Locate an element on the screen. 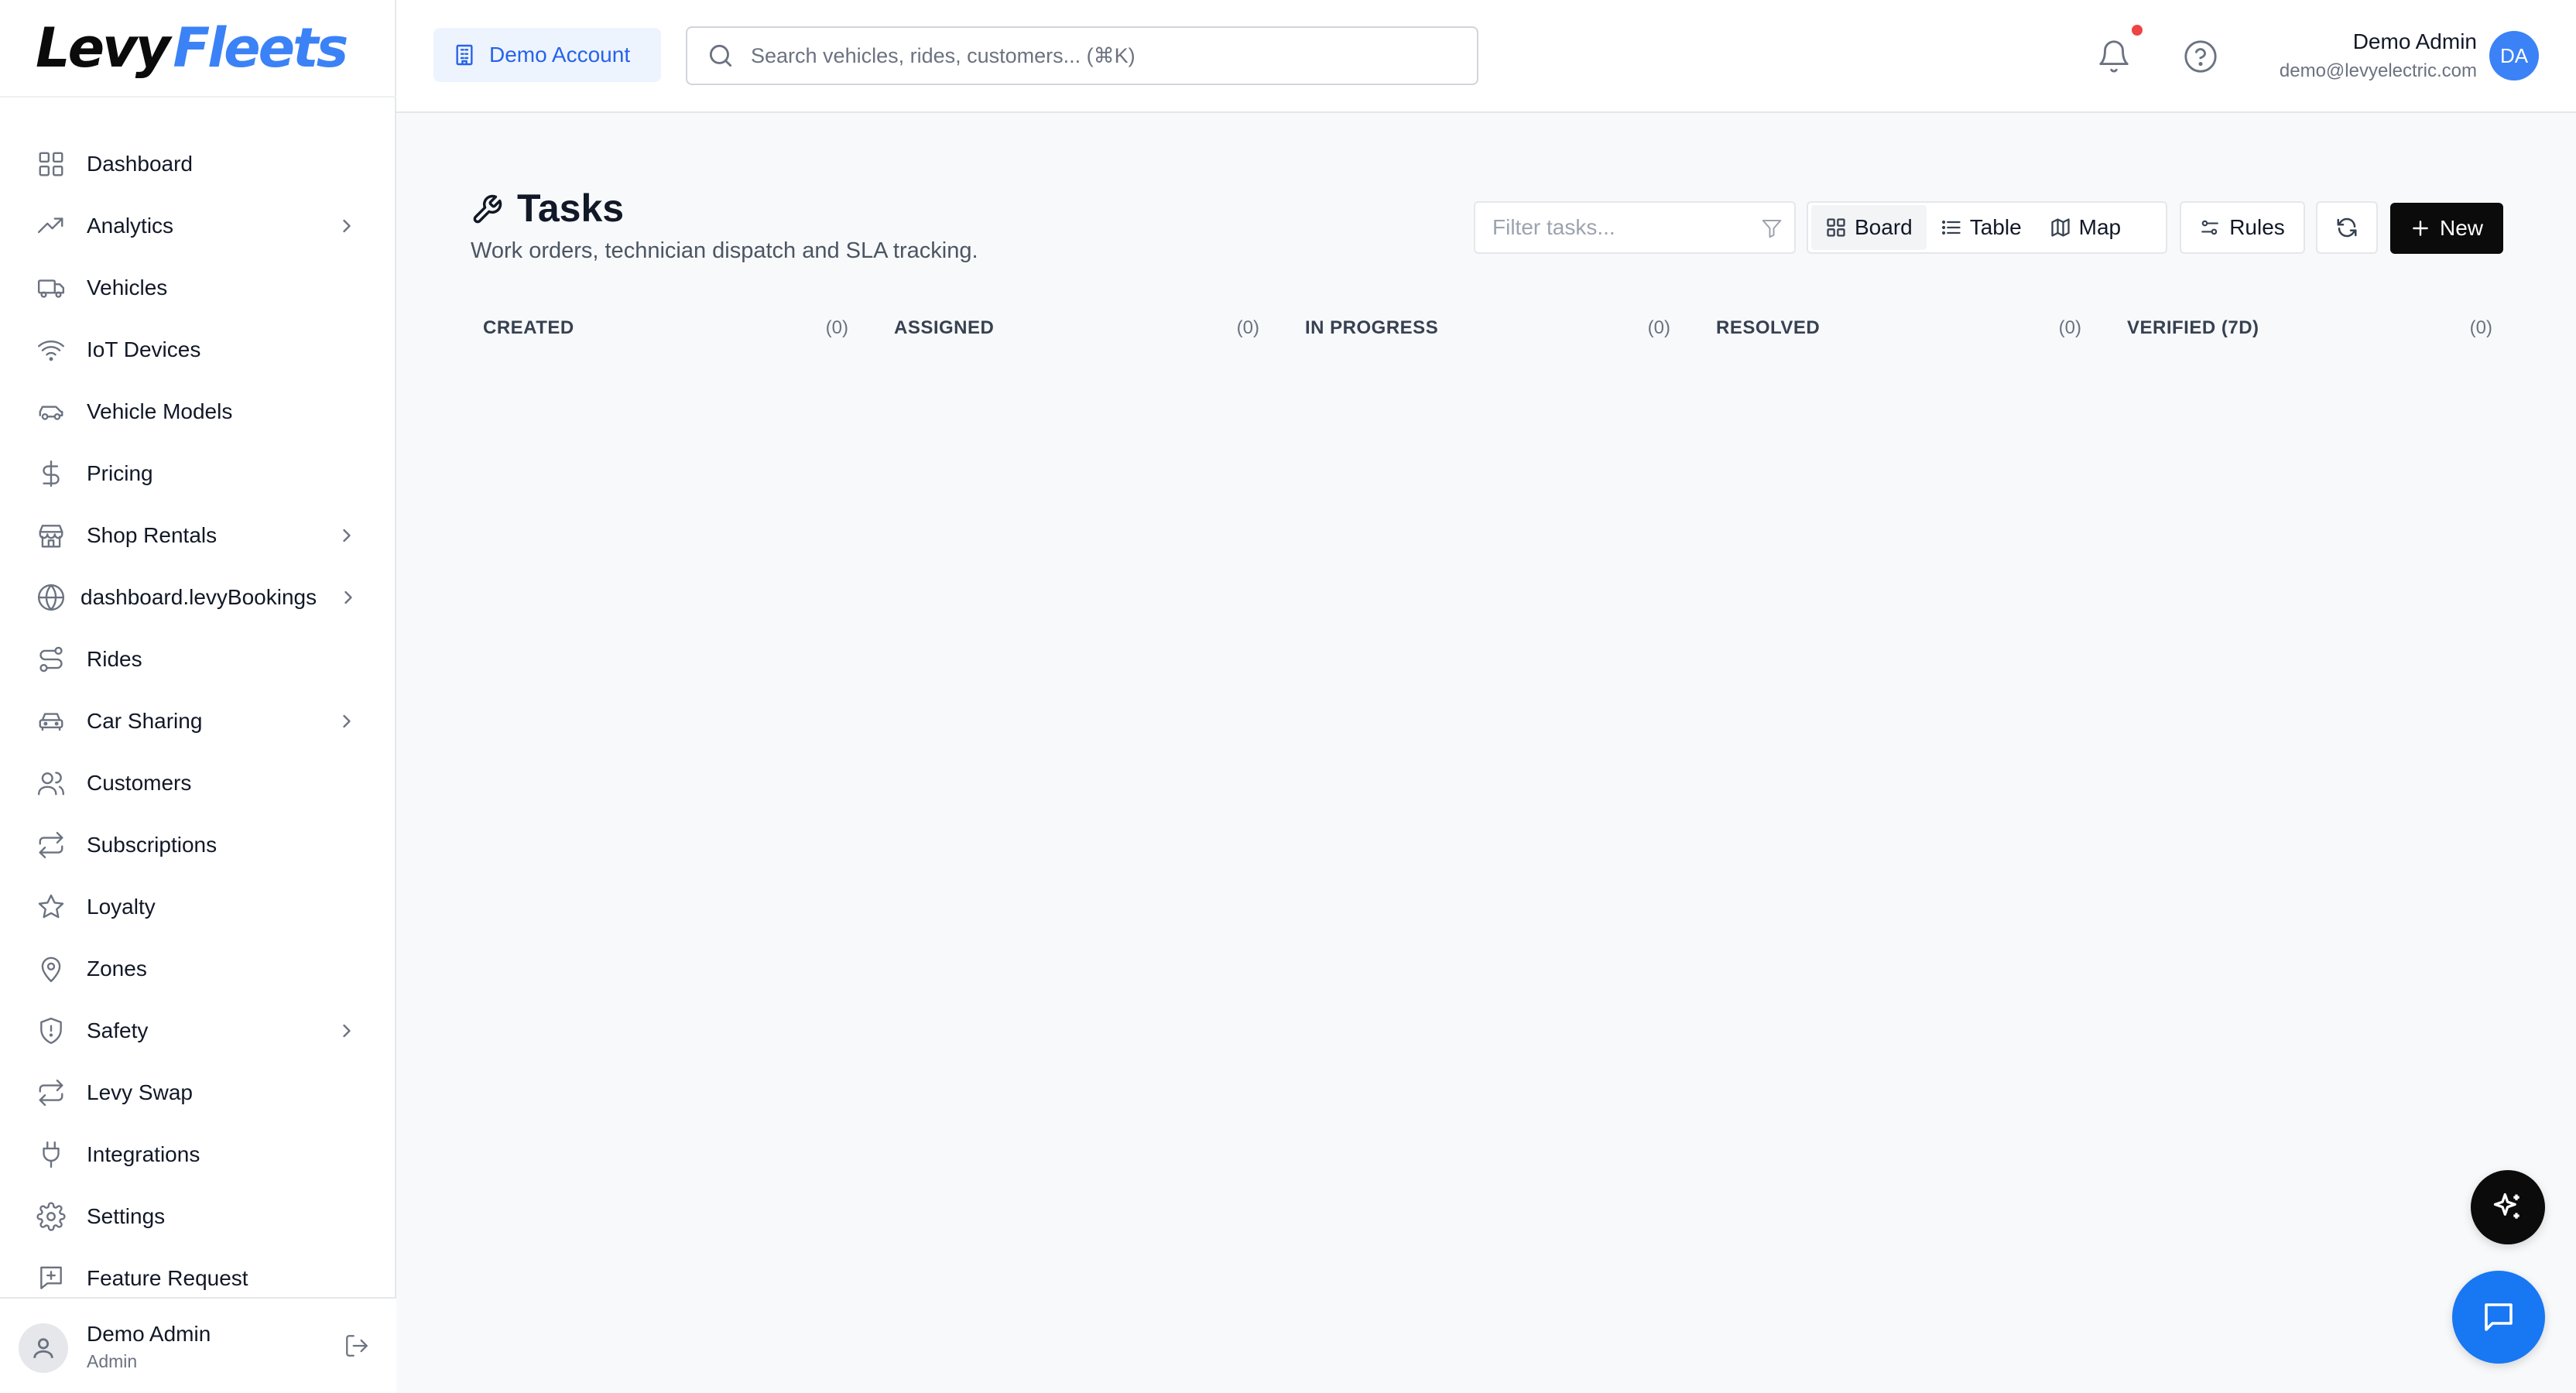  column-title: IN PROGRESS is located at coordinates (1372, 327).